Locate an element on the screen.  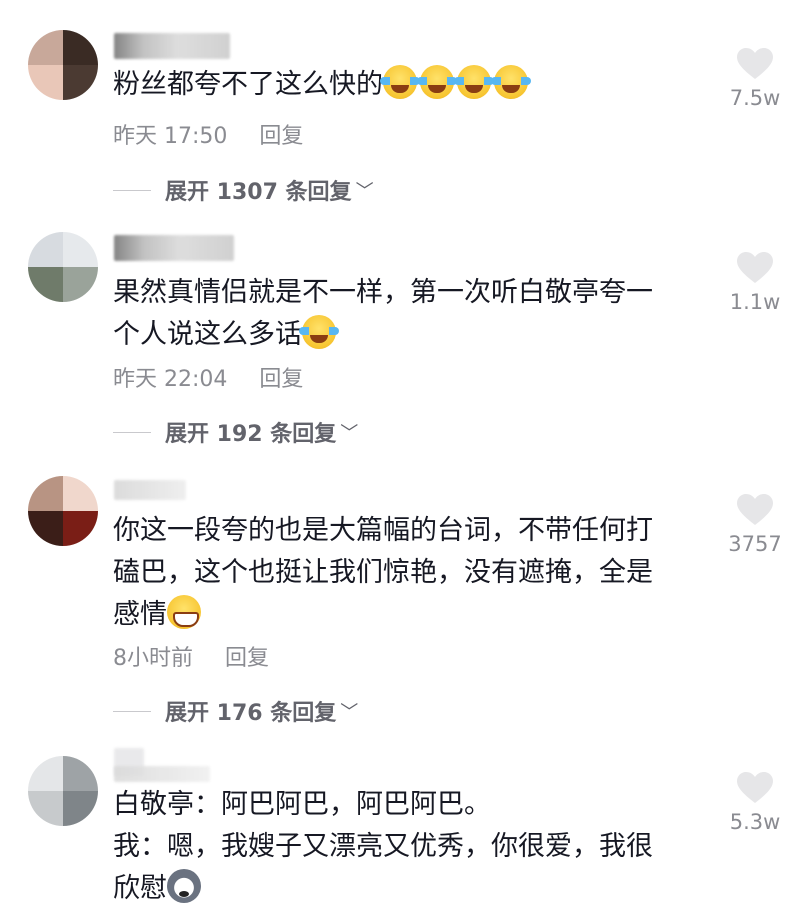
like-button: 3757 is located at coordinates (755, 525).